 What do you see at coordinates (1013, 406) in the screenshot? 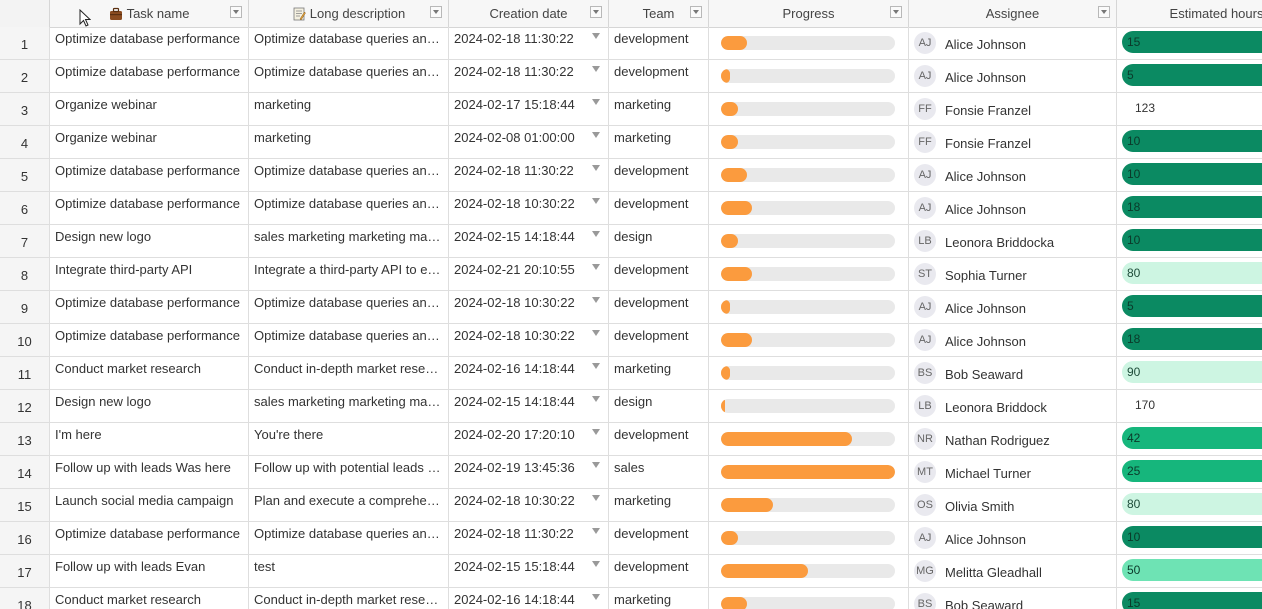
I see `assignee-cell: LB Leonora Briddock` at bounding box center [1013, 406].